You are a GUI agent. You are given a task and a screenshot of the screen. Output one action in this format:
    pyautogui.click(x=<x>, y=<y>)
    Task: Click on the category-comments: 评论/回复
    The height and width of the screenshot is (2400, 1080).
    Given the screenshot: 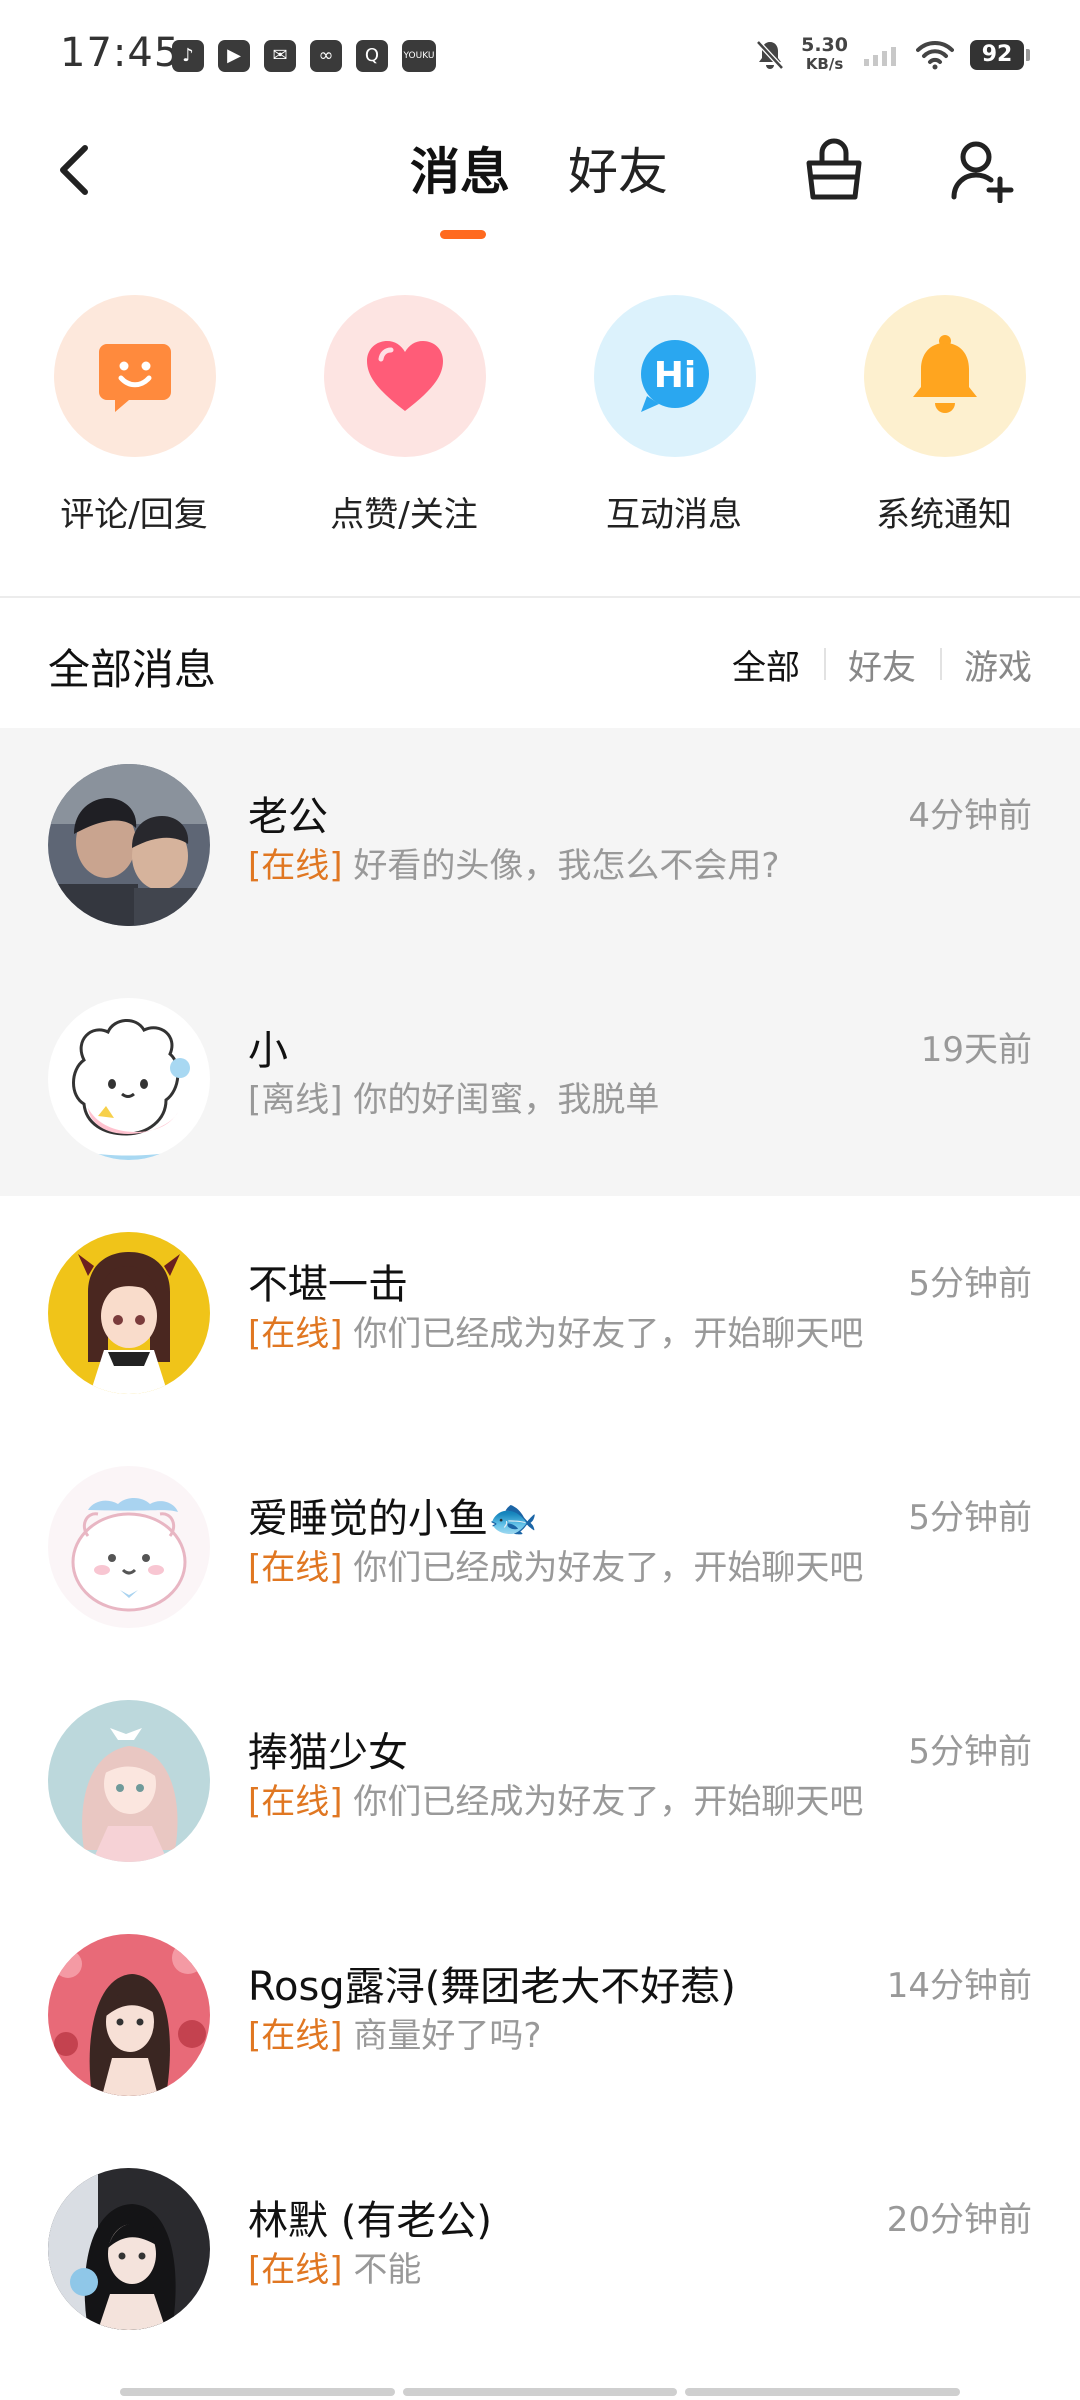 What is the action you would take?
    pyautogui.click(x=134, y=420)
    